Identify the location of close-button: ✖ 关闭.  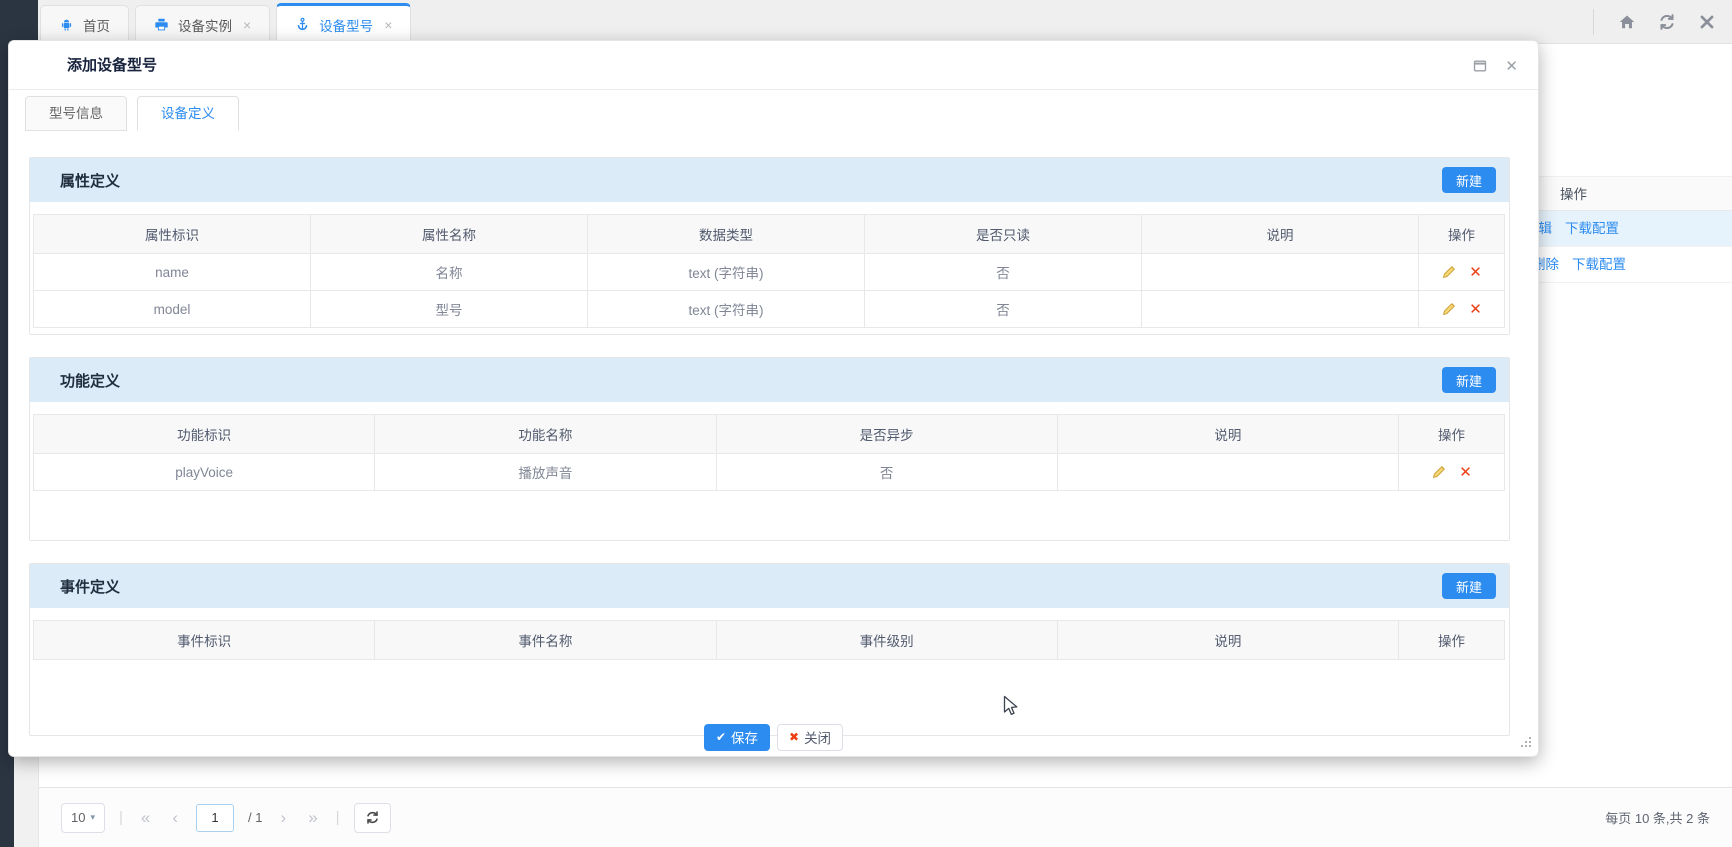
(810, 737).